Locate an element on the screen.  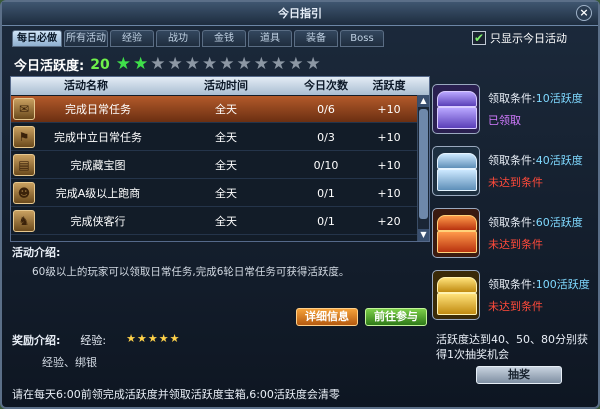
window-title-bar: 今日指引 × is located at coordinates (300, 14).